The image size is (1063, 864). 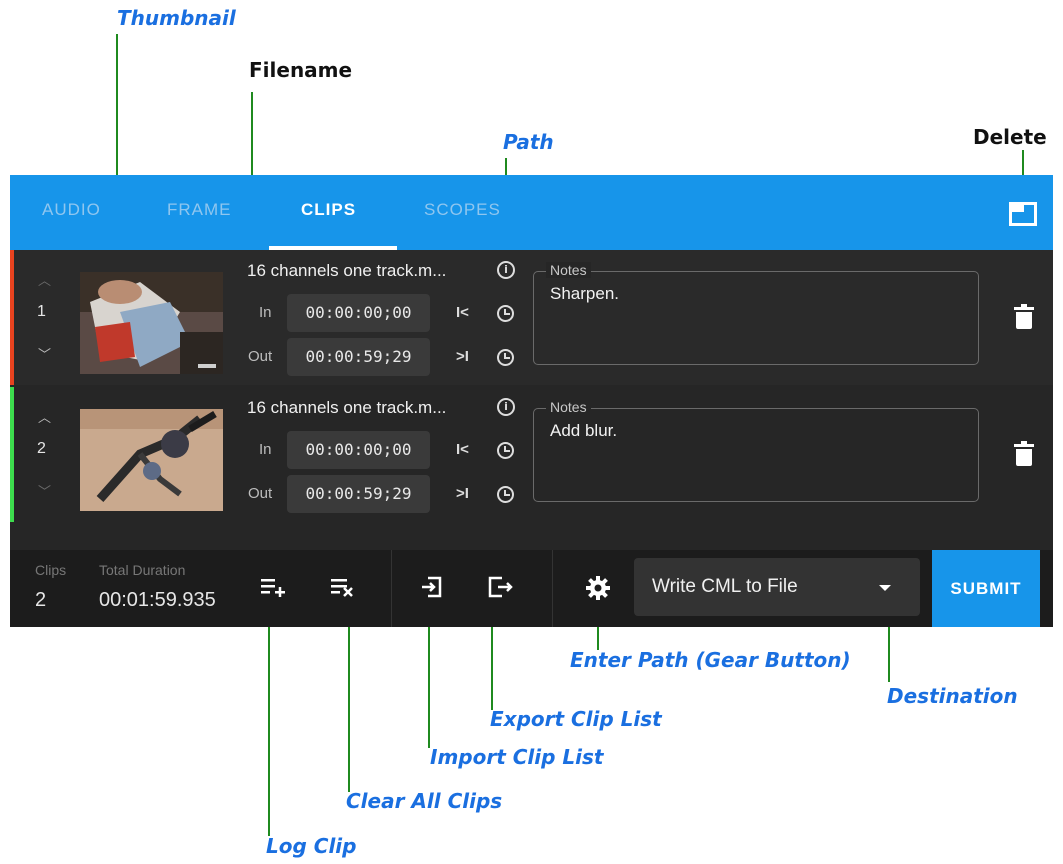 I want to click on notes-field: Notes Add blur., so click(x=756, y=450).